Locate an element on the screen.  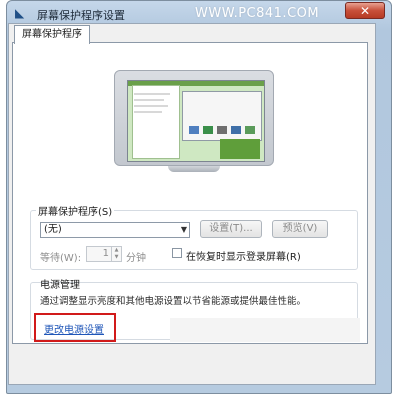
preview-button: 预览(V) is located at coordinates (300, 229).